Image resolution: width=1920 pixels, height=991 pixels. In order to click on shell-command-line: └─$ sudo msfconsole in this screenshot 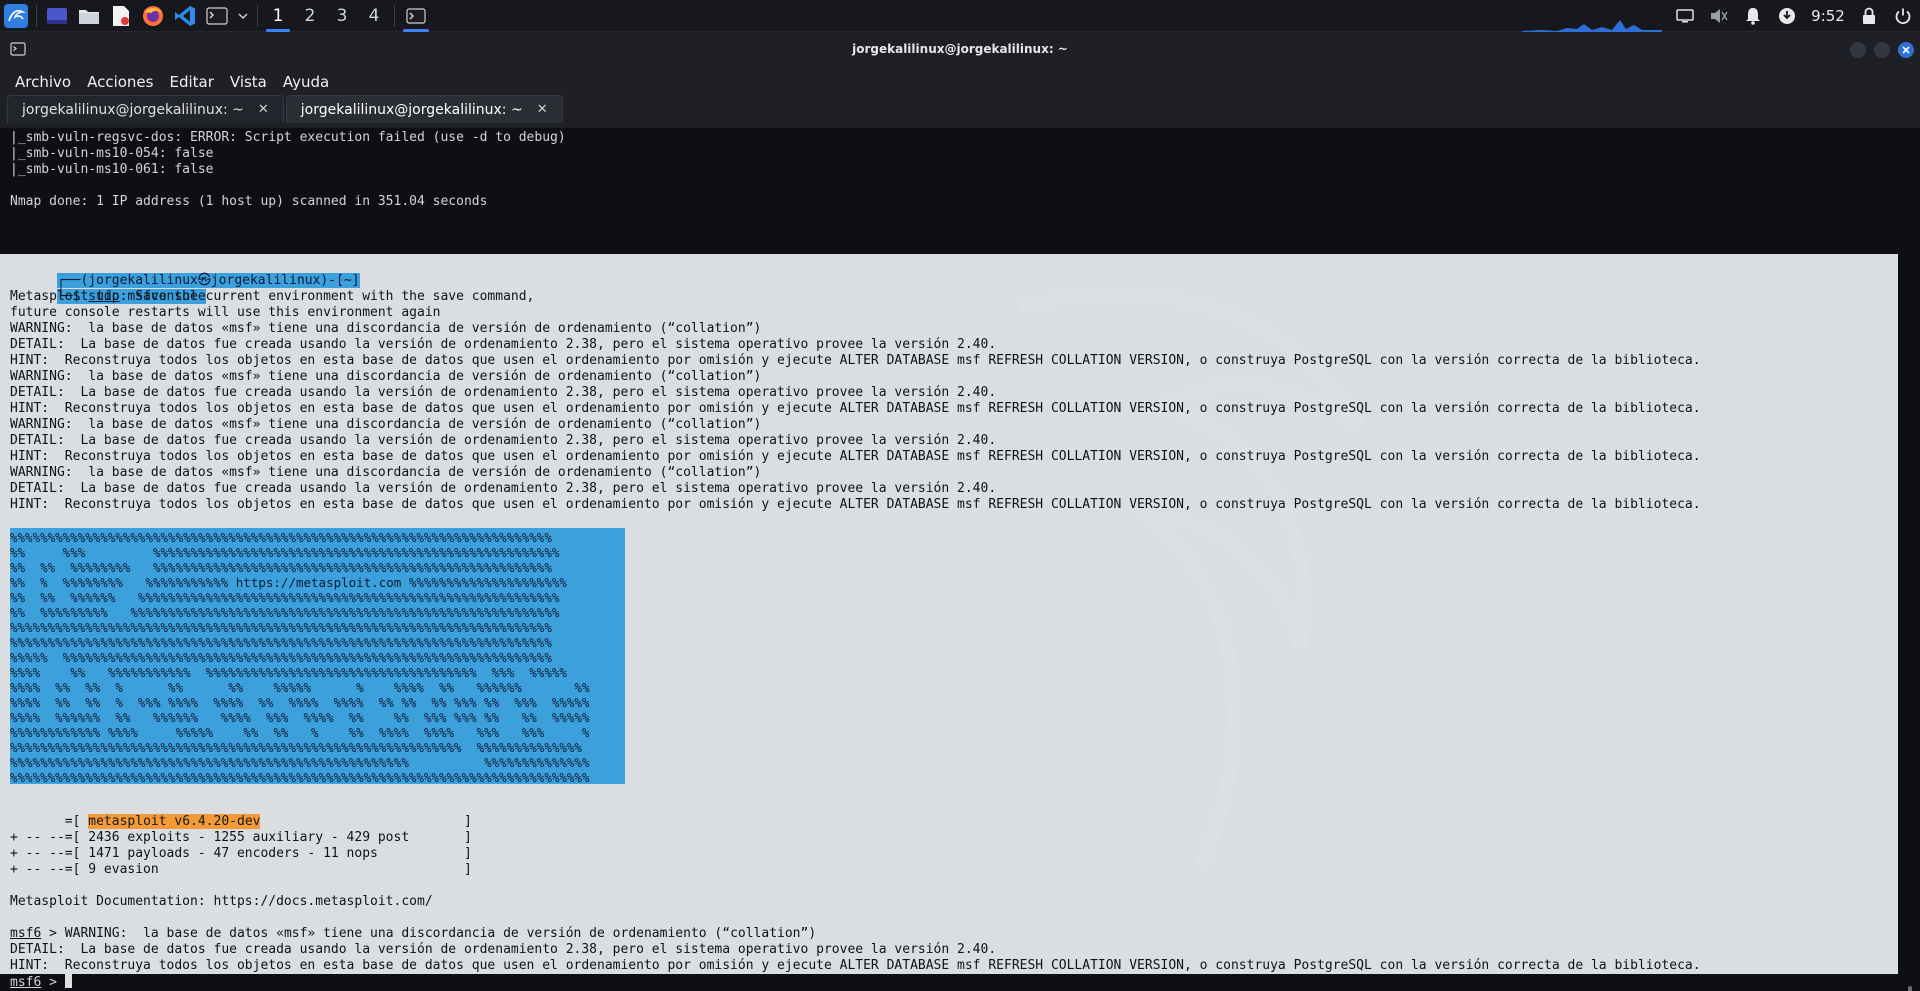, I will do `click(108, 288)`.